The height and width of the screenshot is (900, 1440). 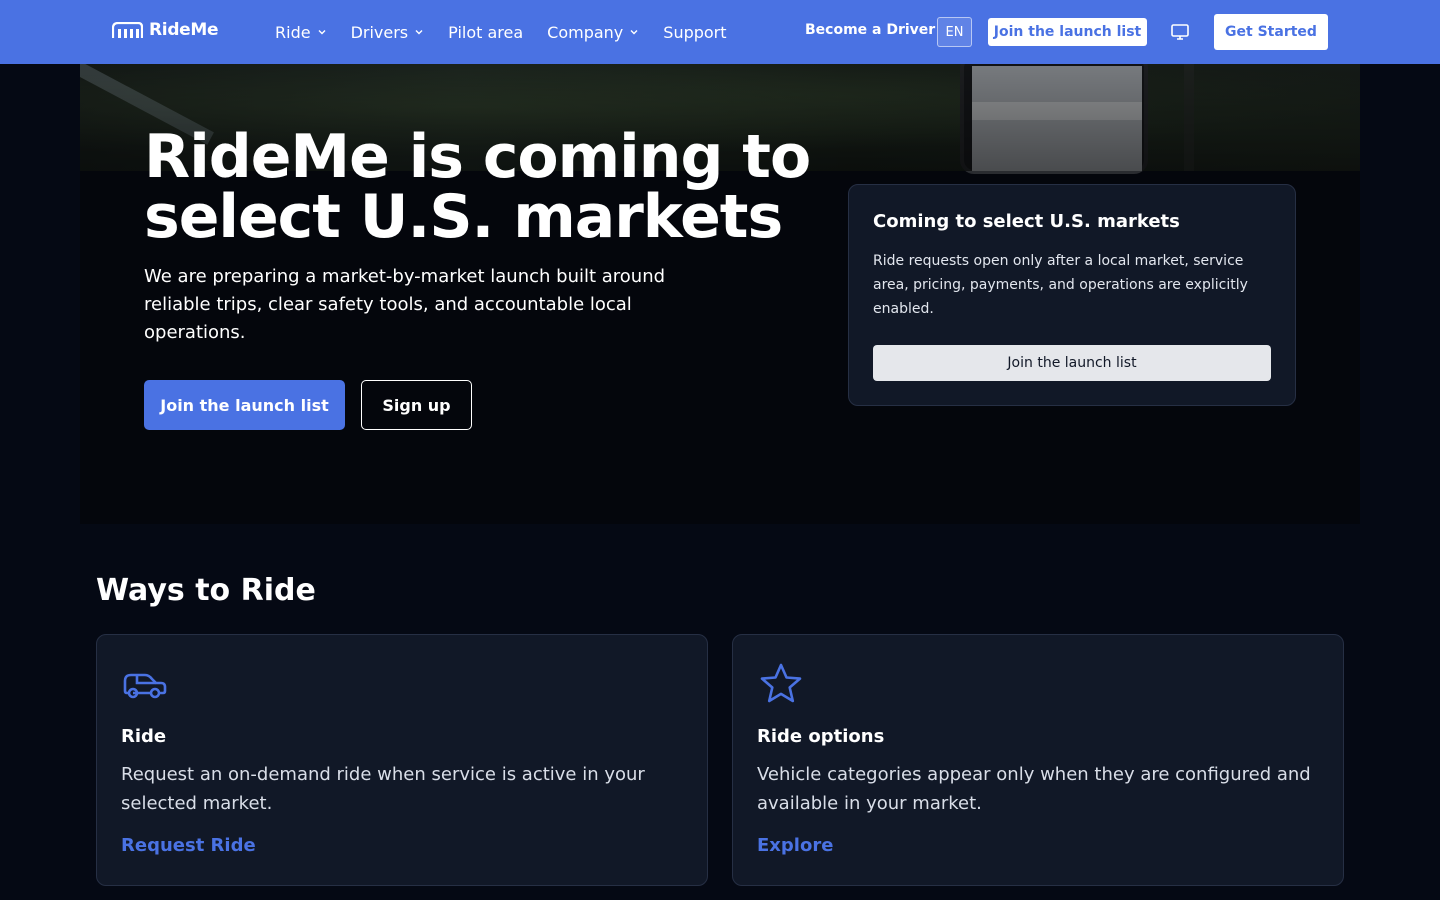 What do you see at coordinates (954, 32) in the screenshot?
I see `language-selector: EN` at bounding box center [954, 32].